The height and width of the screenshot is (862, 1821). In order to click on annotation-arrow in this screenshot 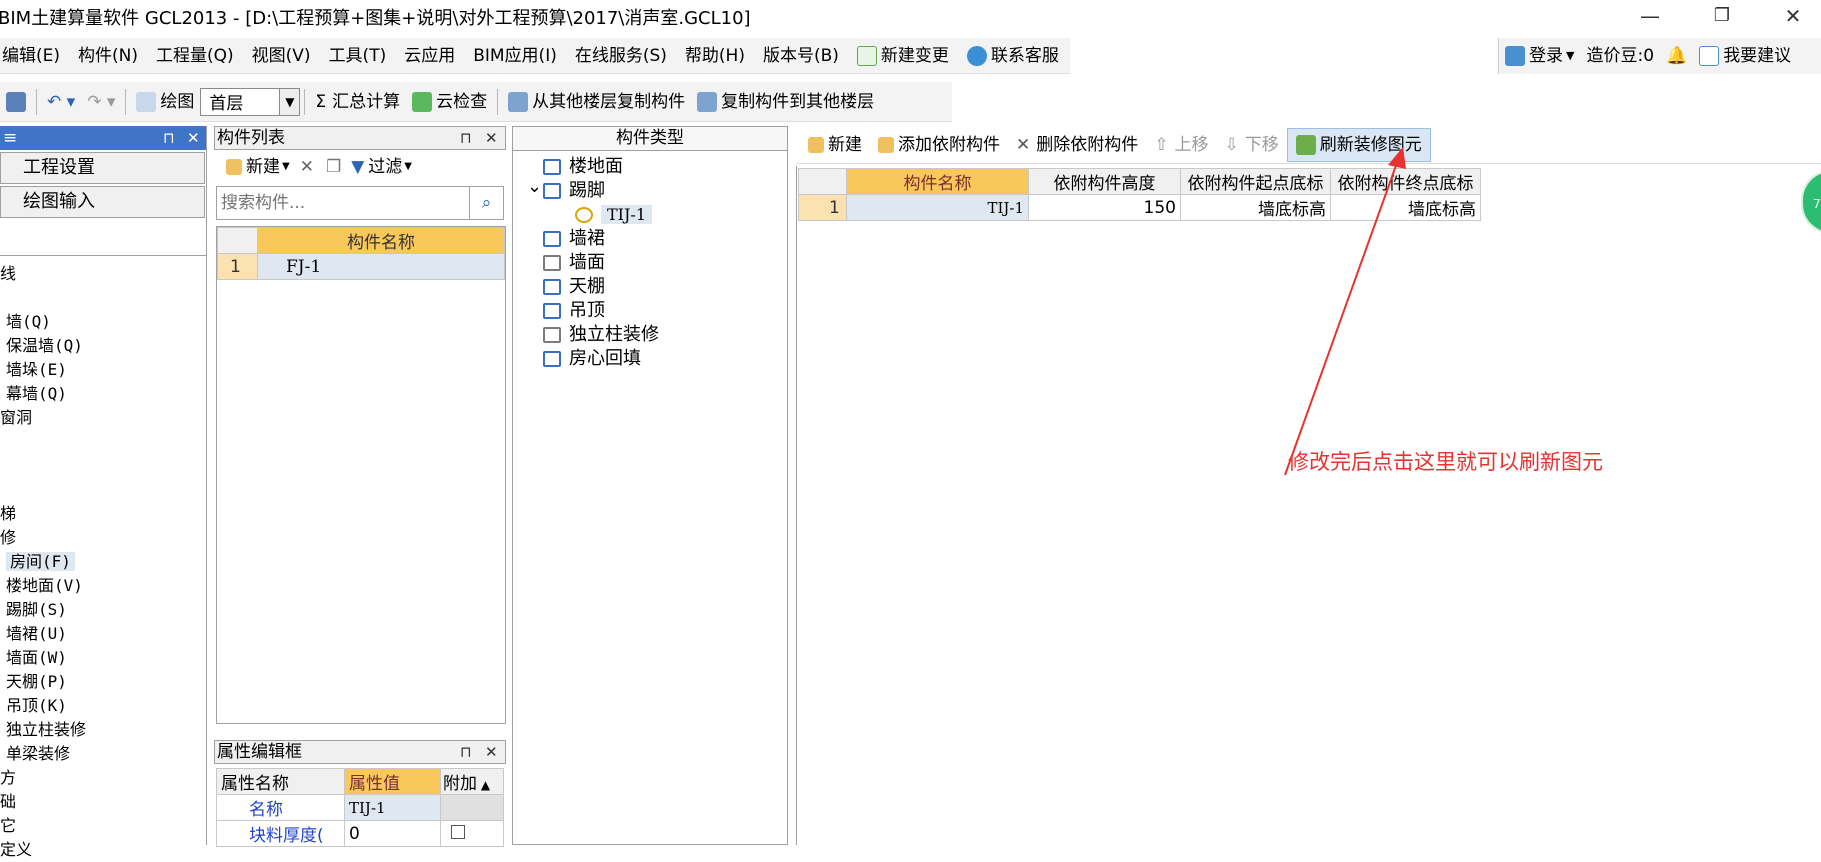, I will do `click(1345, 311)`.